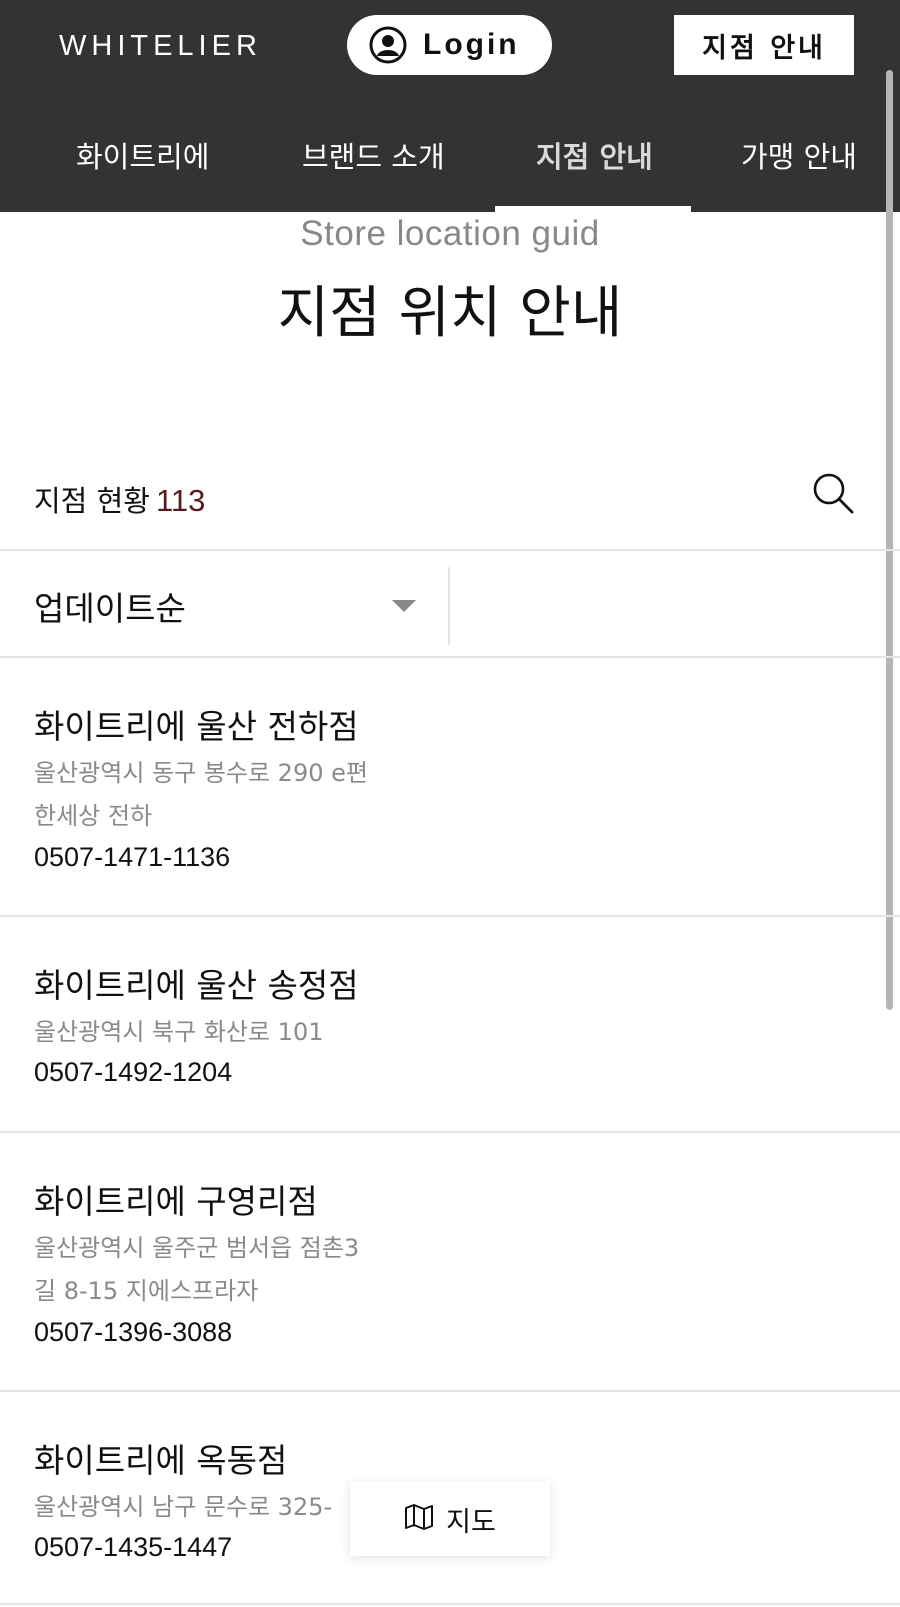  I want to click on page-title: 지점 위치 안내, so click(450, 313).